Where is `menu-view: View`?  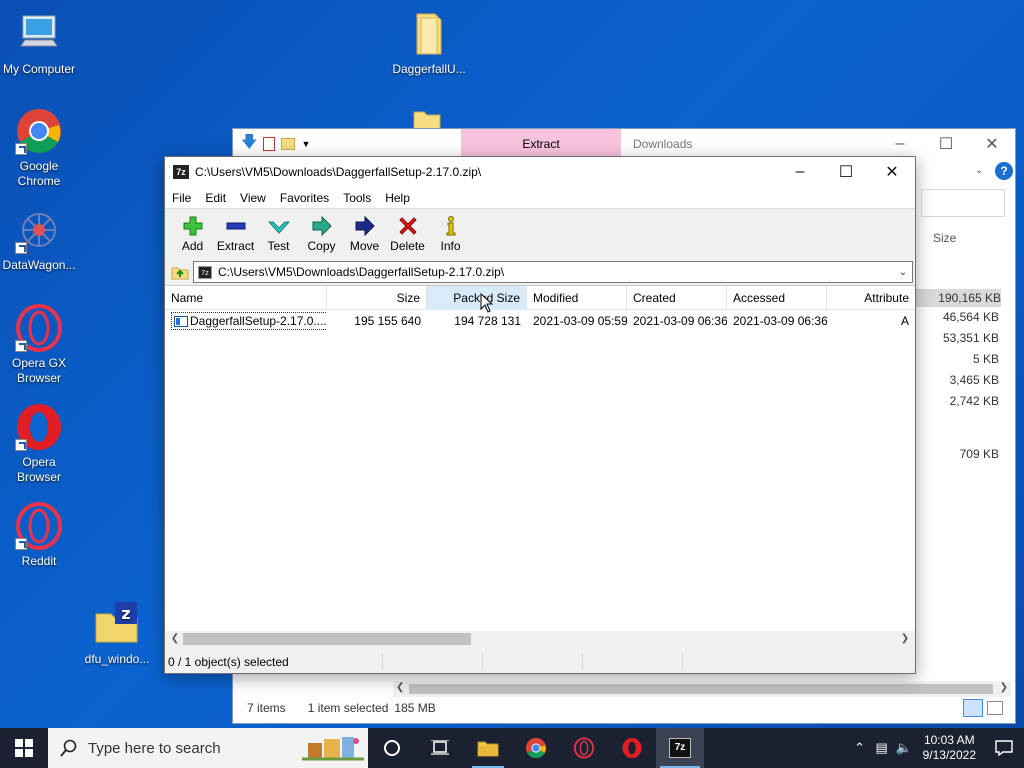 menu-view: View is located at coordinates (253, 198).